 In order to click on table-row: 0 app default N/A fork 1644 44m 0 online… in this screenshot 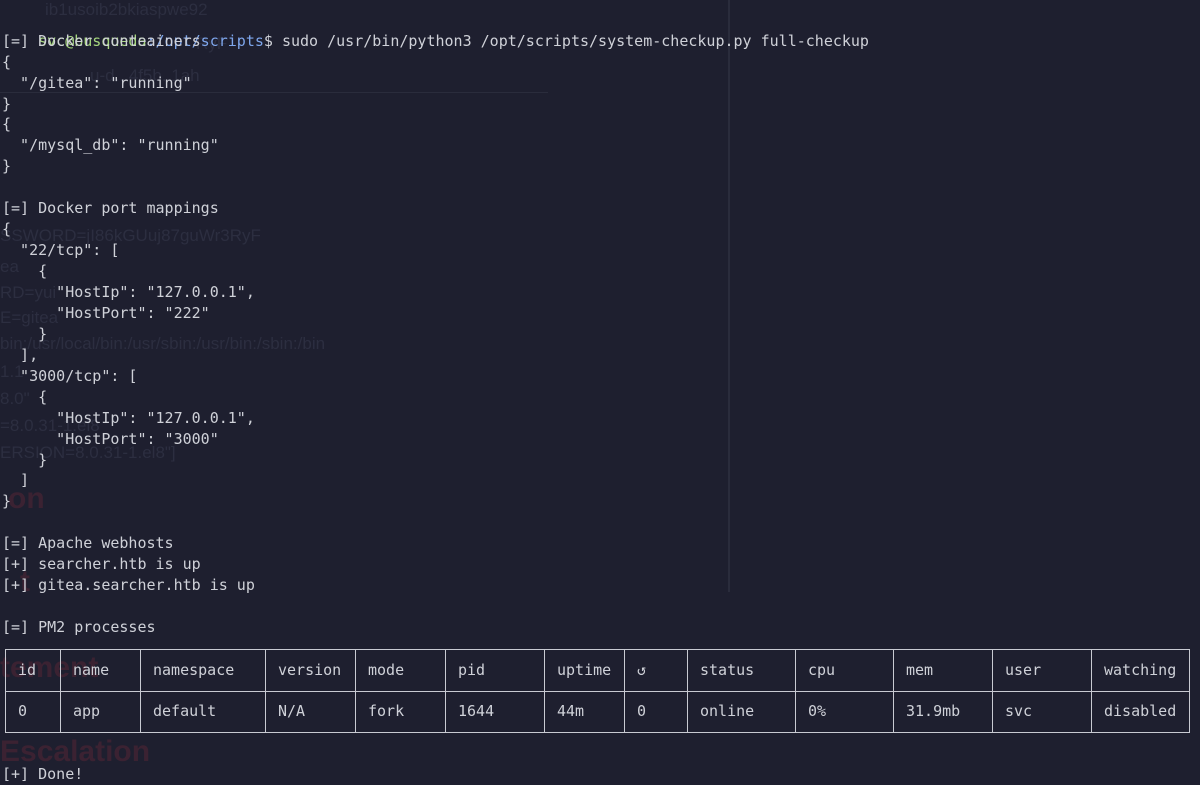, I will do `click(597, 711)`.